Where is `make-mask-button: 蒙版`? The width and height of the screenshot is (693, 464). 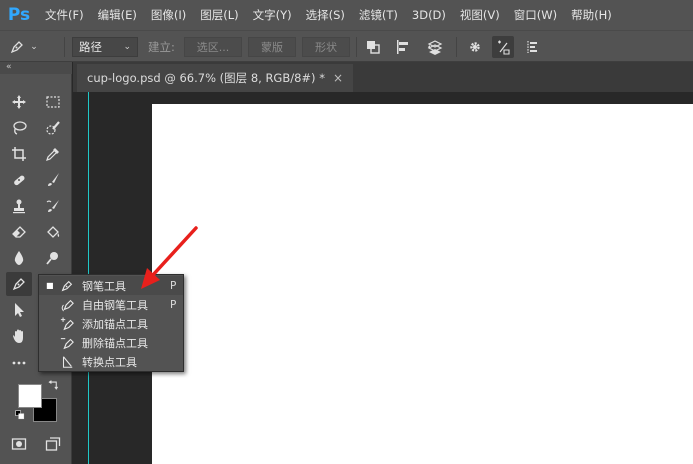 make-mask-button: 蒙版 is located at coordinates (272, 47).